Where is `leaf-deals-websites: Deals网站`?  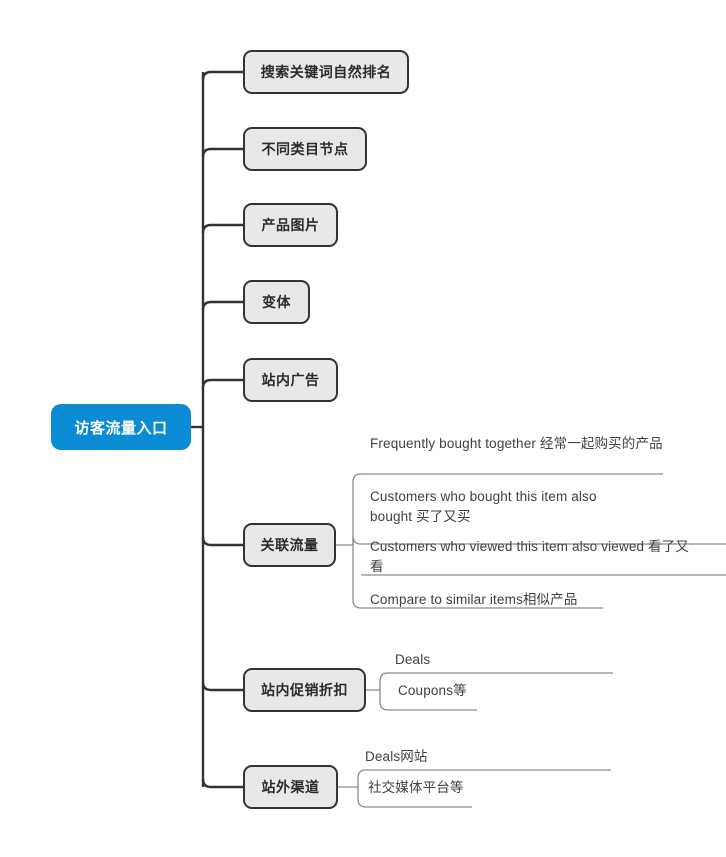 leaf-deals-websites: Deals网站 is located at coordinates (465, 757).